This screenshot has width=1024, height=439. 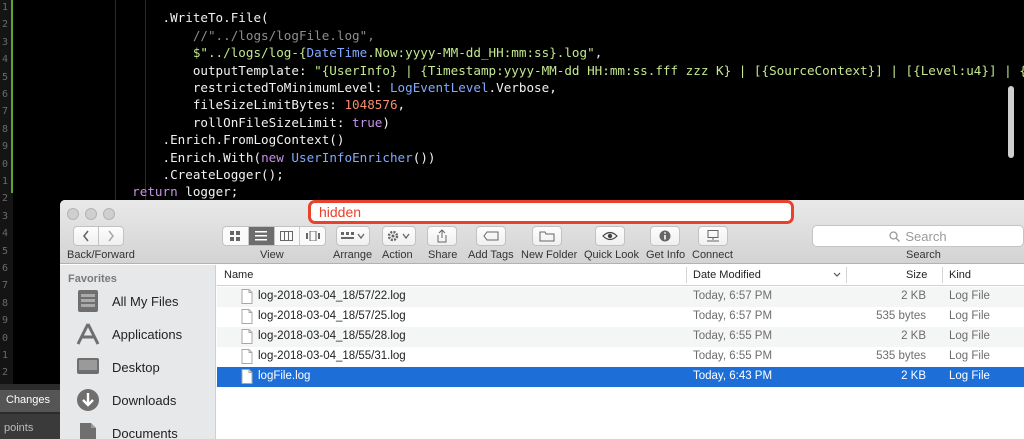 I want to click on editor-scrollbar, so click(x=1011, y=122).